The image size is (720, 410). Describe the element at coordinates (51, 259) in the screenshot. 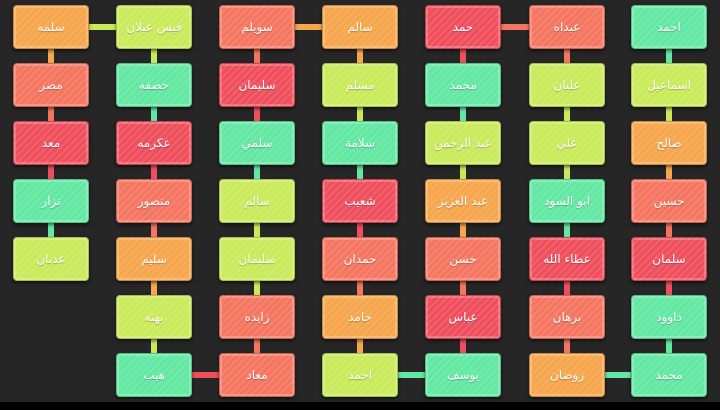

I see `name-box: عدنان` at that location.